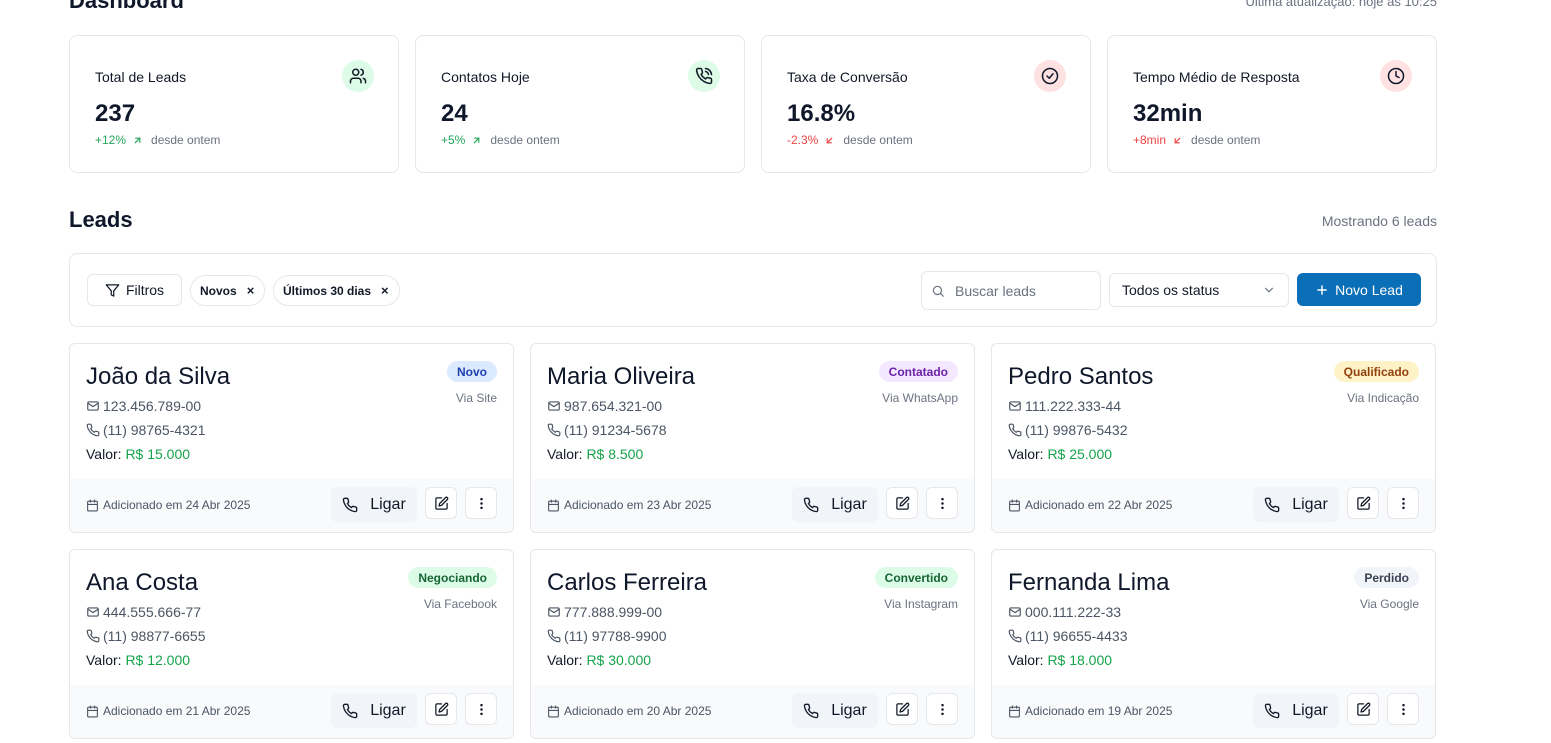 This screenshot has height=743, width=1551. Describe the element at coordinates (916, 577) in the screenshot. I see `status-badge: Convertido` at that location.